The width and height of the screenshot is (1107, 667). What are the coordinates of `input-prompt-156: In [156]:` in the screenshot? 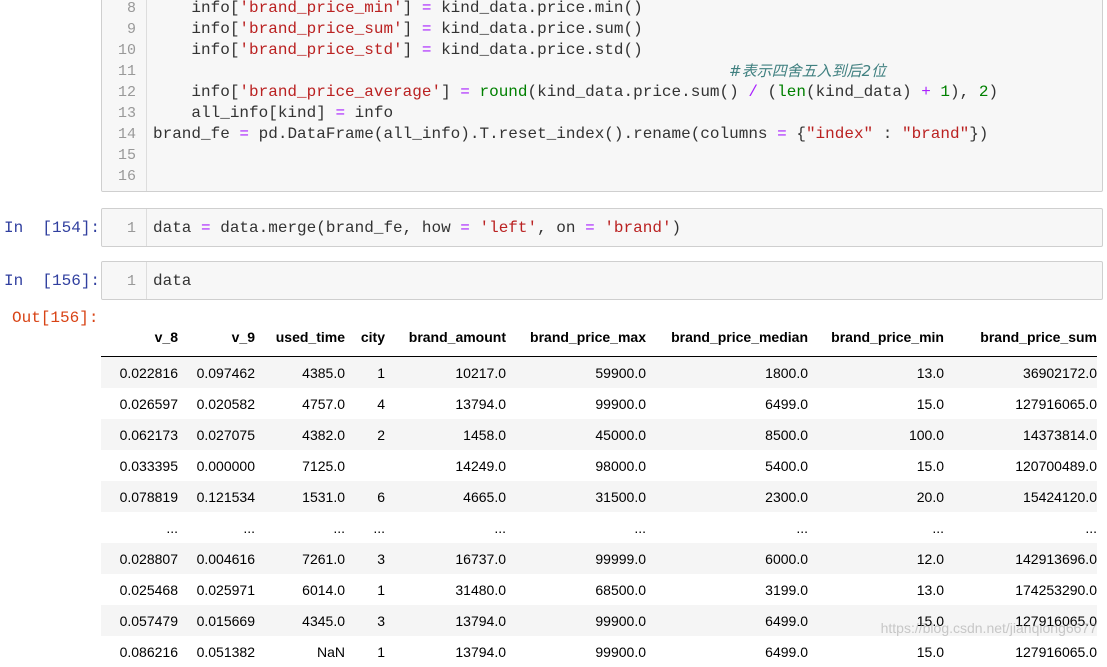 It's located at (52, 281).